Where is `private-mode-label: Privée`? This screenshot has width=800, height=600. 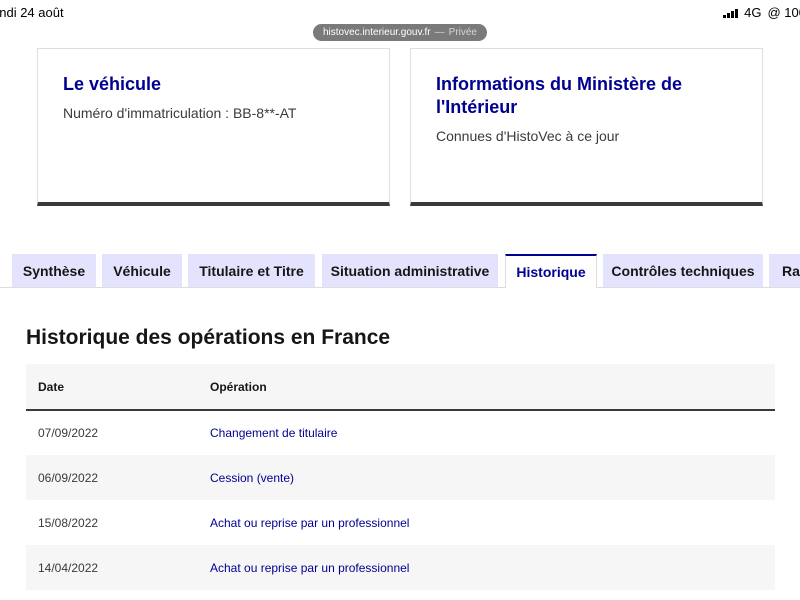 private-mode-label: Privée is located at coordinates (463, 32).